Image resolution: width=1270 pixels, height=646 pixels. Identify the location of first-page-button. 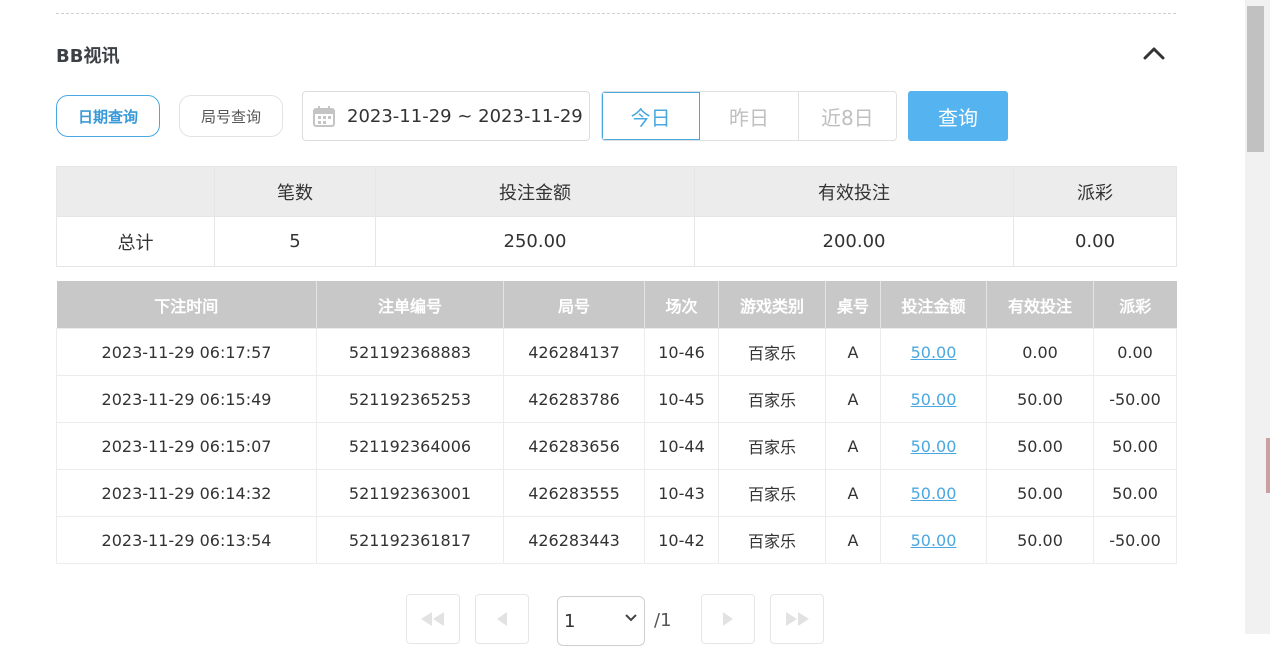
(433, 619).